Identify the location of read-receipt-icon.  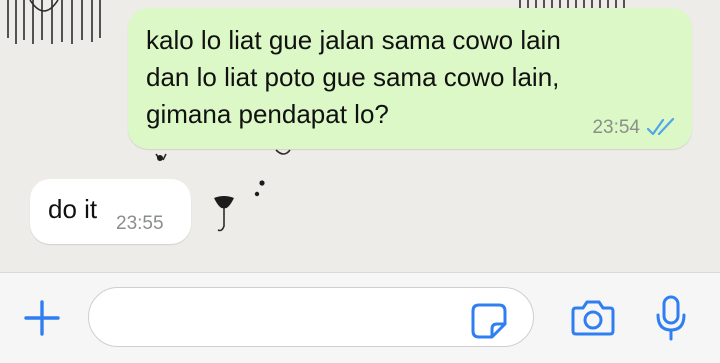
(660, 126).